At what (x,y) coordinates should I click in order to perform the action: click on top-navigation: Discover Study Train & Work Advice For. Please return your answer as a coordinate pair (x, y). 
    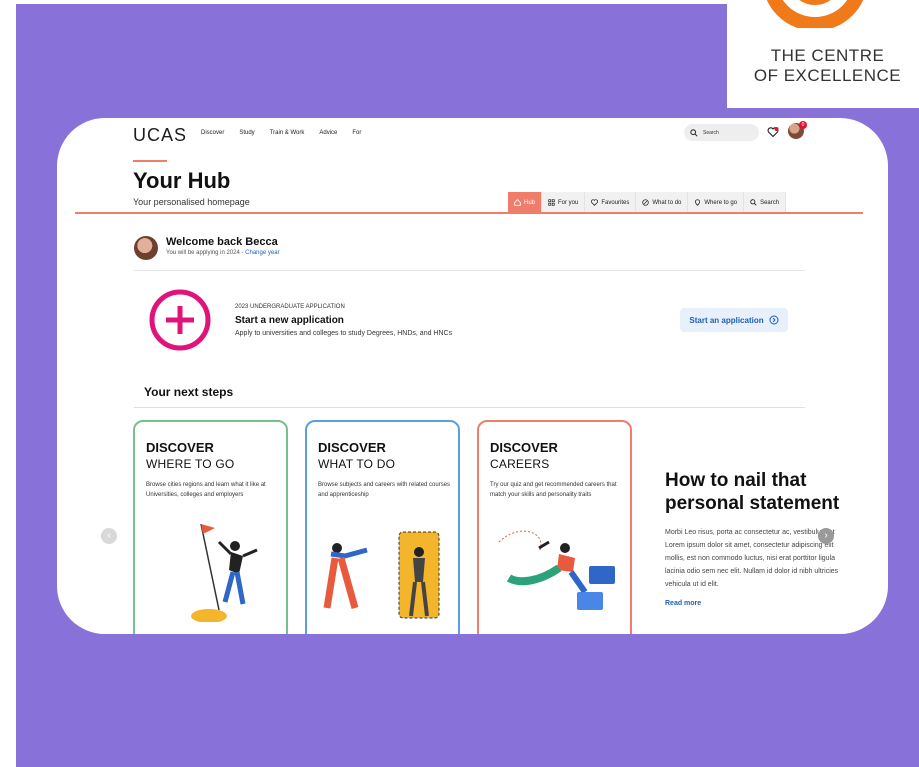
    Looking at the image, I should click on (281, 133).